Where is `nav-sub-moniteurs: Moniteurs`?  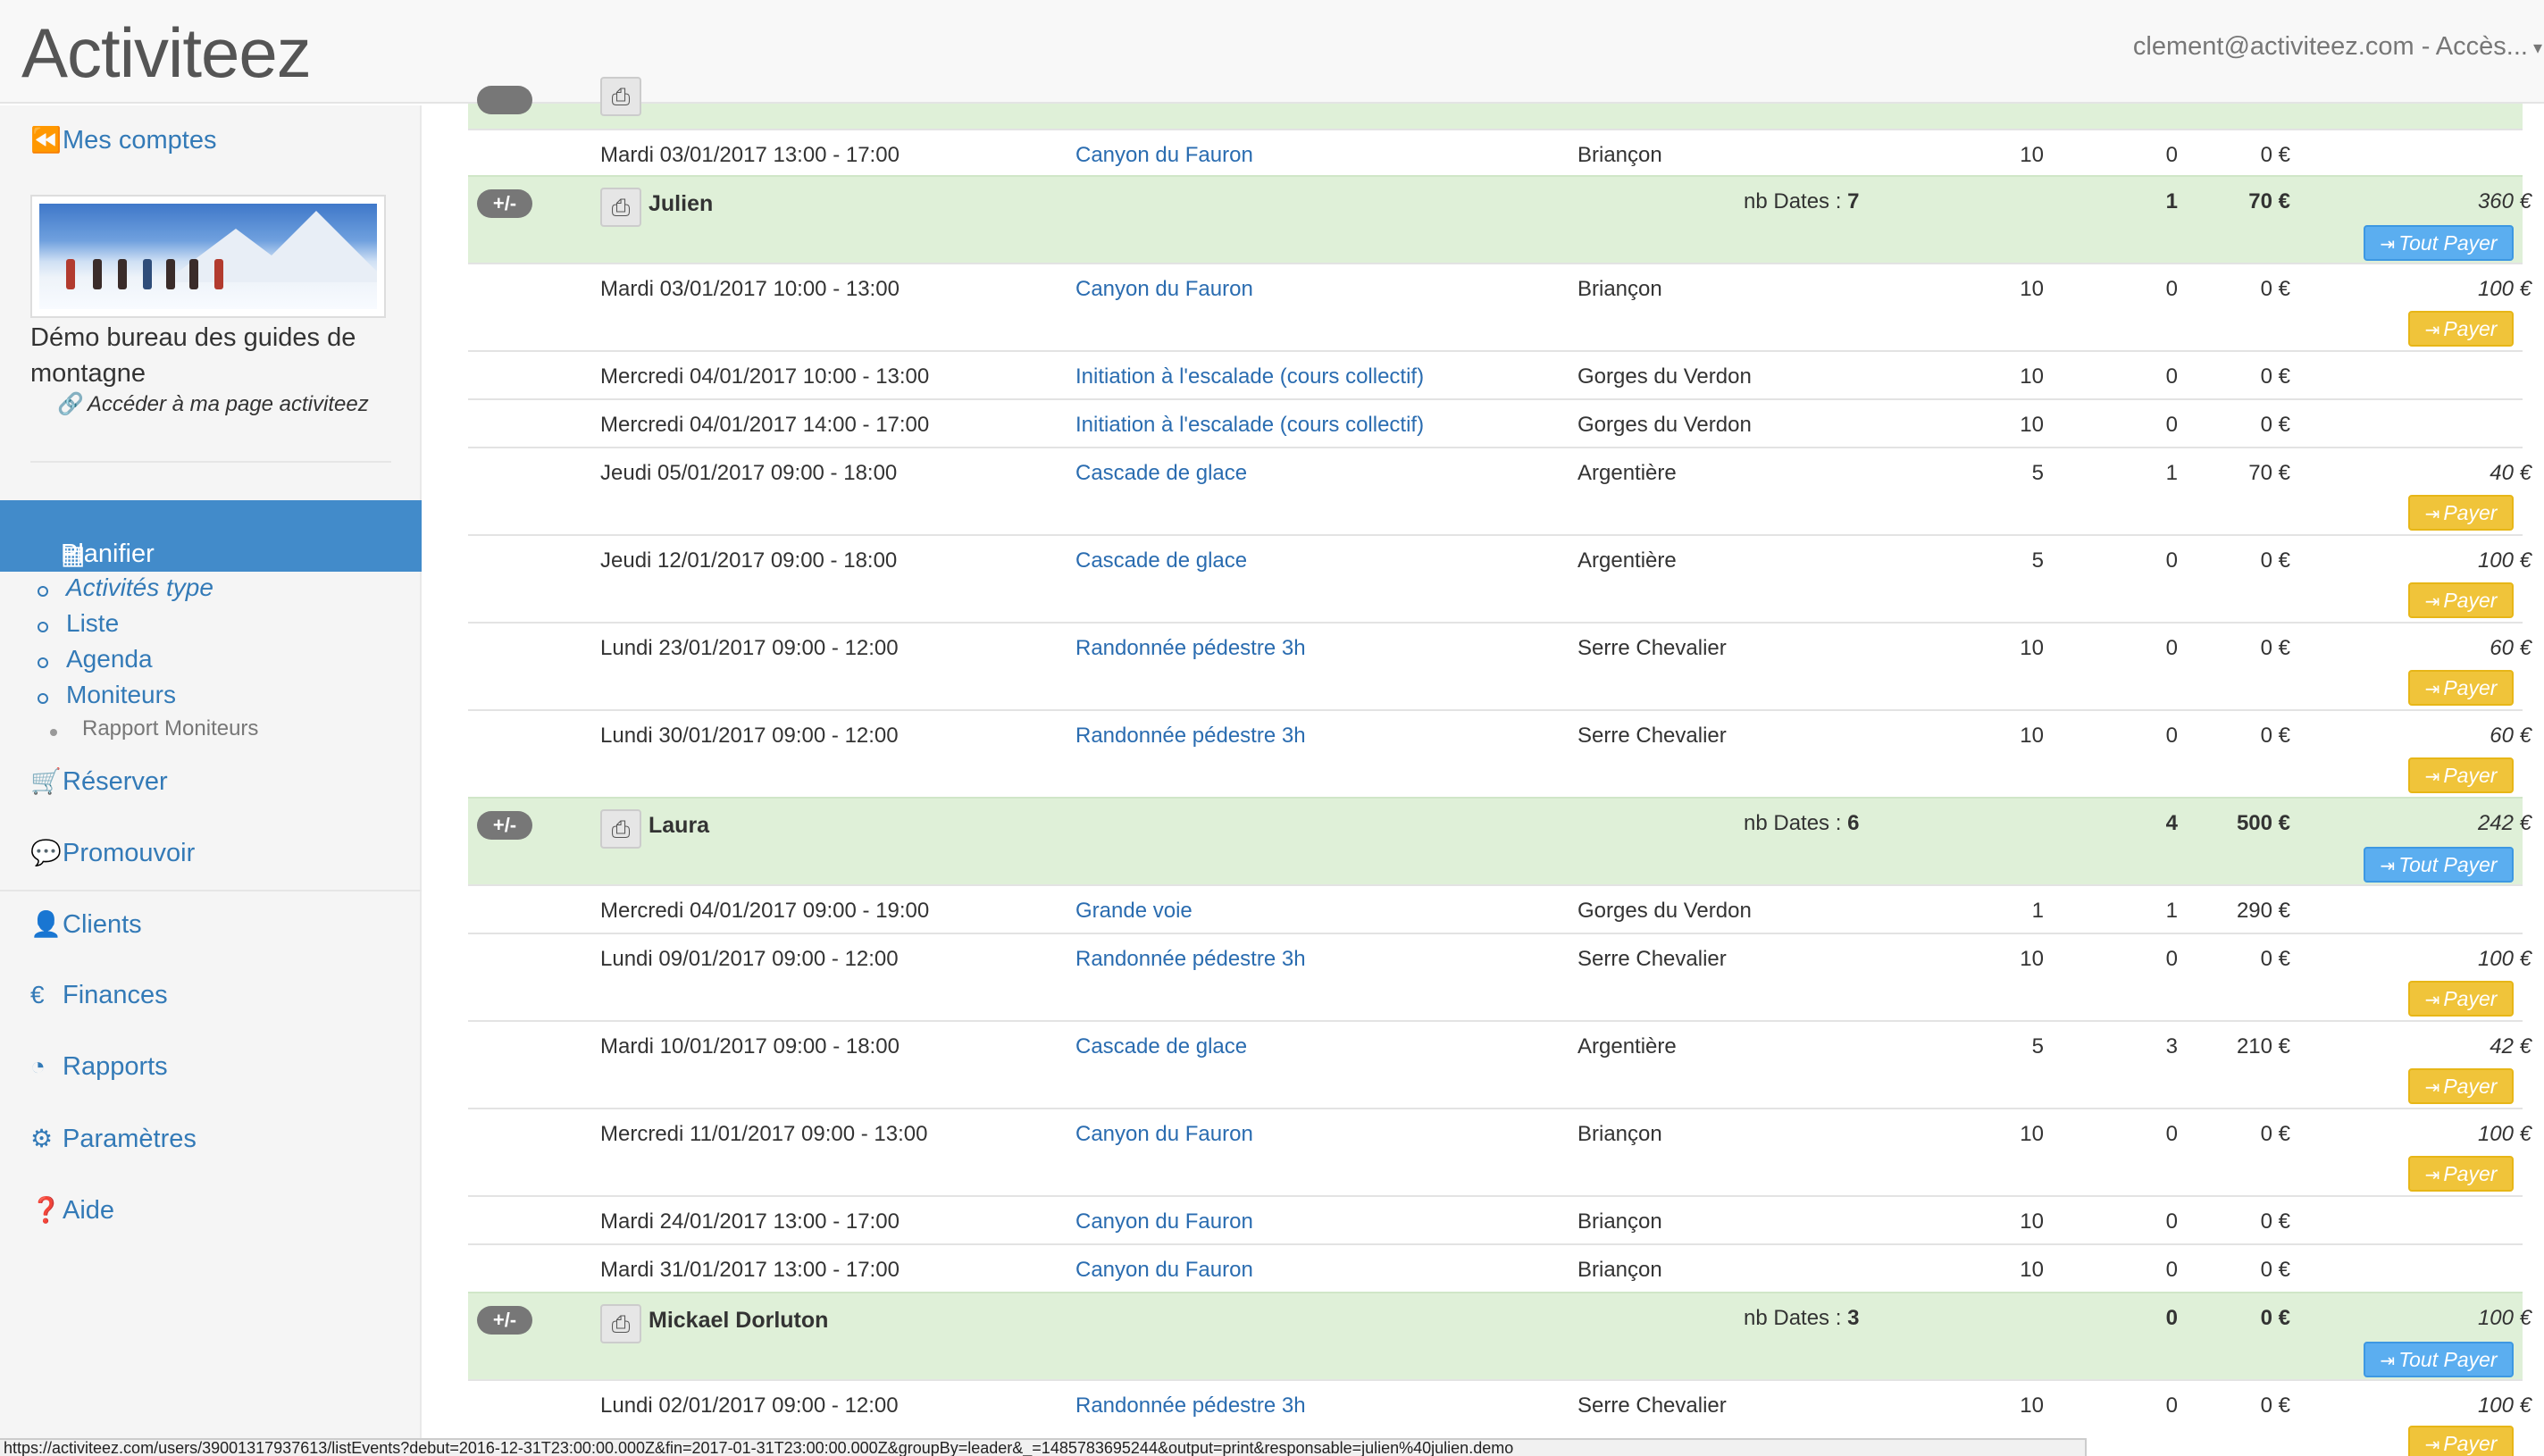
nav-sub-moniteurs: Moniteurs is located at coordinates (107, 695).